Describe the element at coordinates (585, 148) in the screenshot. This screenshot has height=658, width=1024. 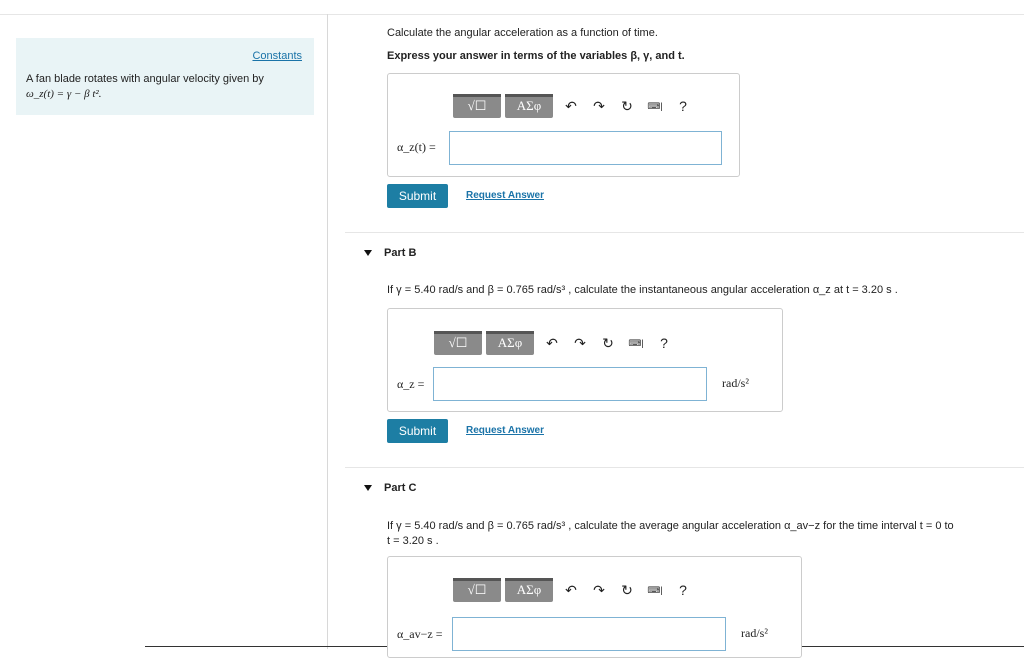
I see `part-a-input` at that location.